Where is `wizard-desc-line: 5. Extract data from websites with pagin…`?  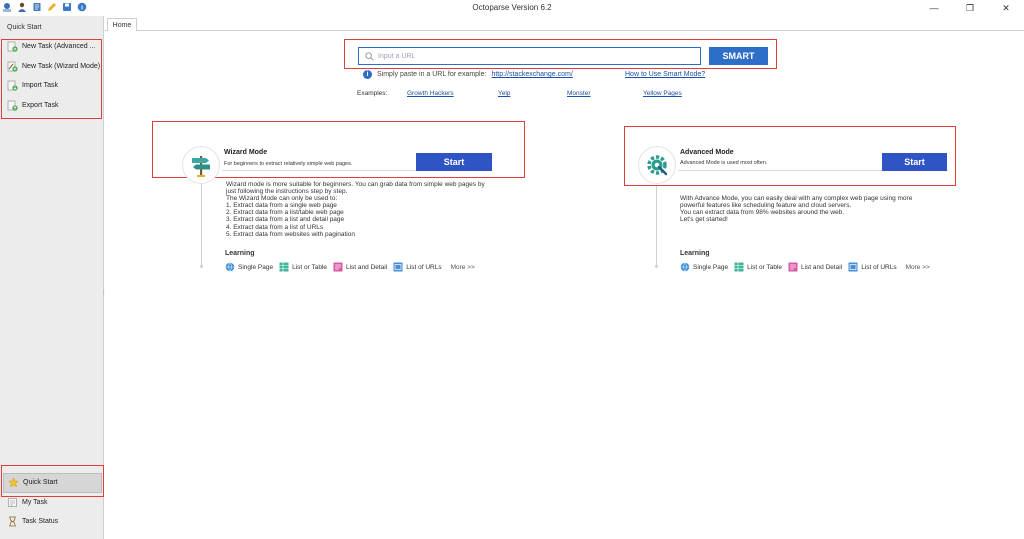
wizard-desc-line: 5. Extract data from websites with pagin… is located at coordinates (290, 234).